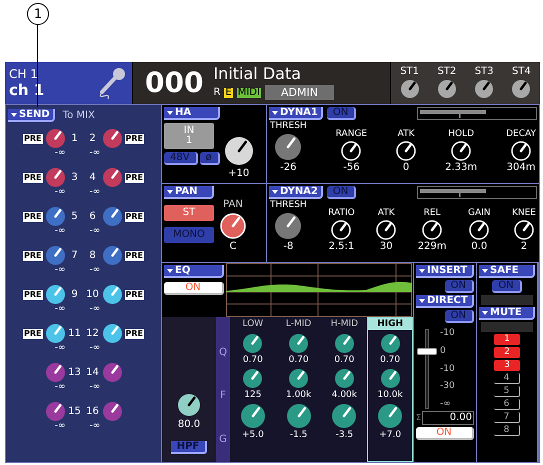 The image size is (543, 465). What do you see at coordinates (216, 93) in the screenshot?
I see `status-indicator: R` at bounding box center [216, 93].